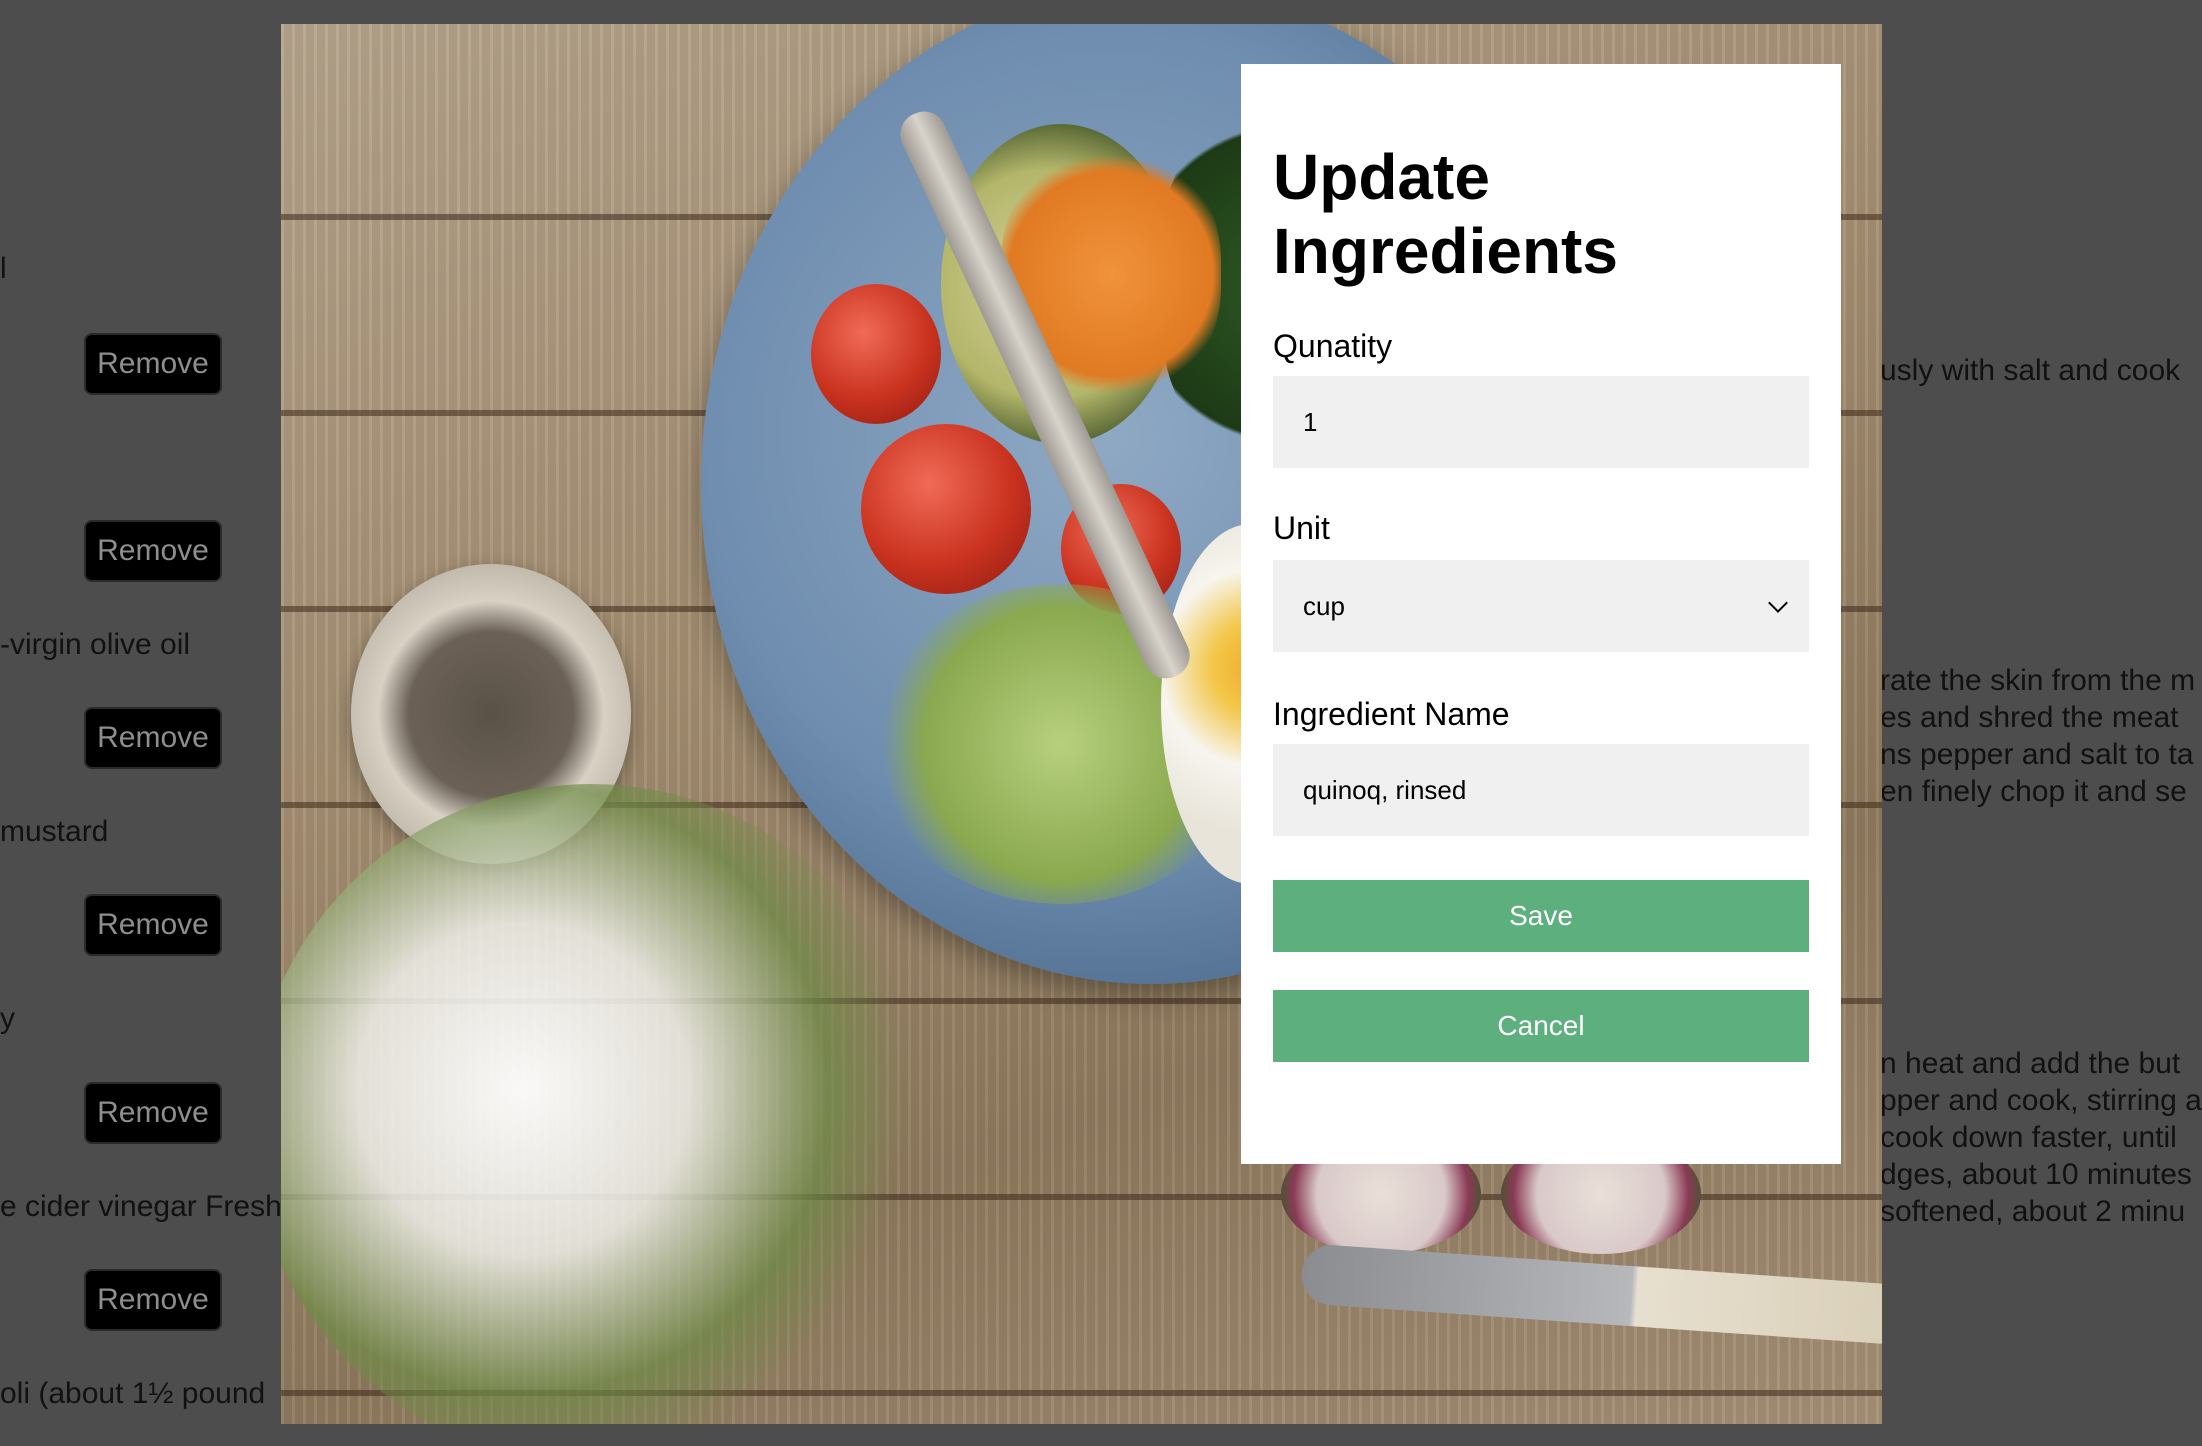 The height and width of the screenshot is (1446, 2202). I want to click on direction-line: en finely chop it and se, so click(2033, 791).